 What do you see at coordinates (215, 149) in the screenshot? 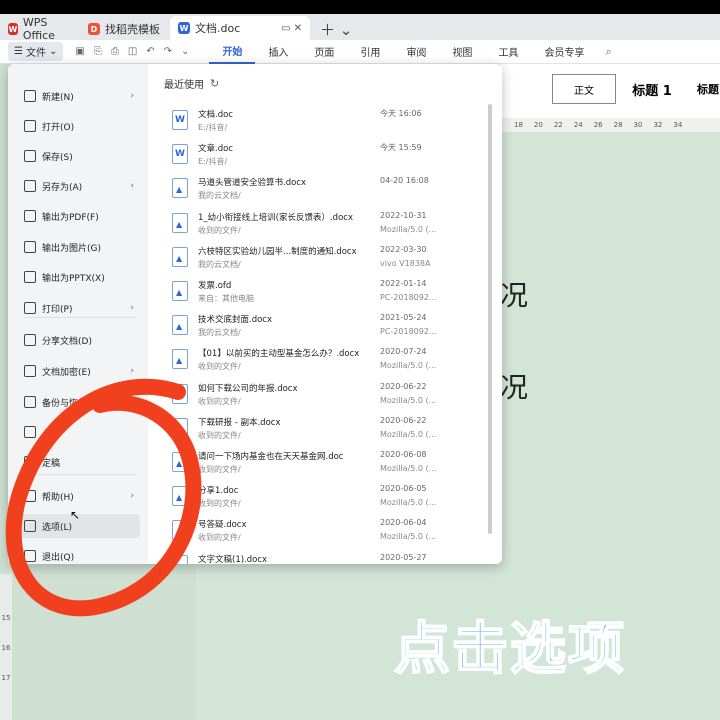
I see `file-name: 文章.doc` at bounding box center [215, 149].